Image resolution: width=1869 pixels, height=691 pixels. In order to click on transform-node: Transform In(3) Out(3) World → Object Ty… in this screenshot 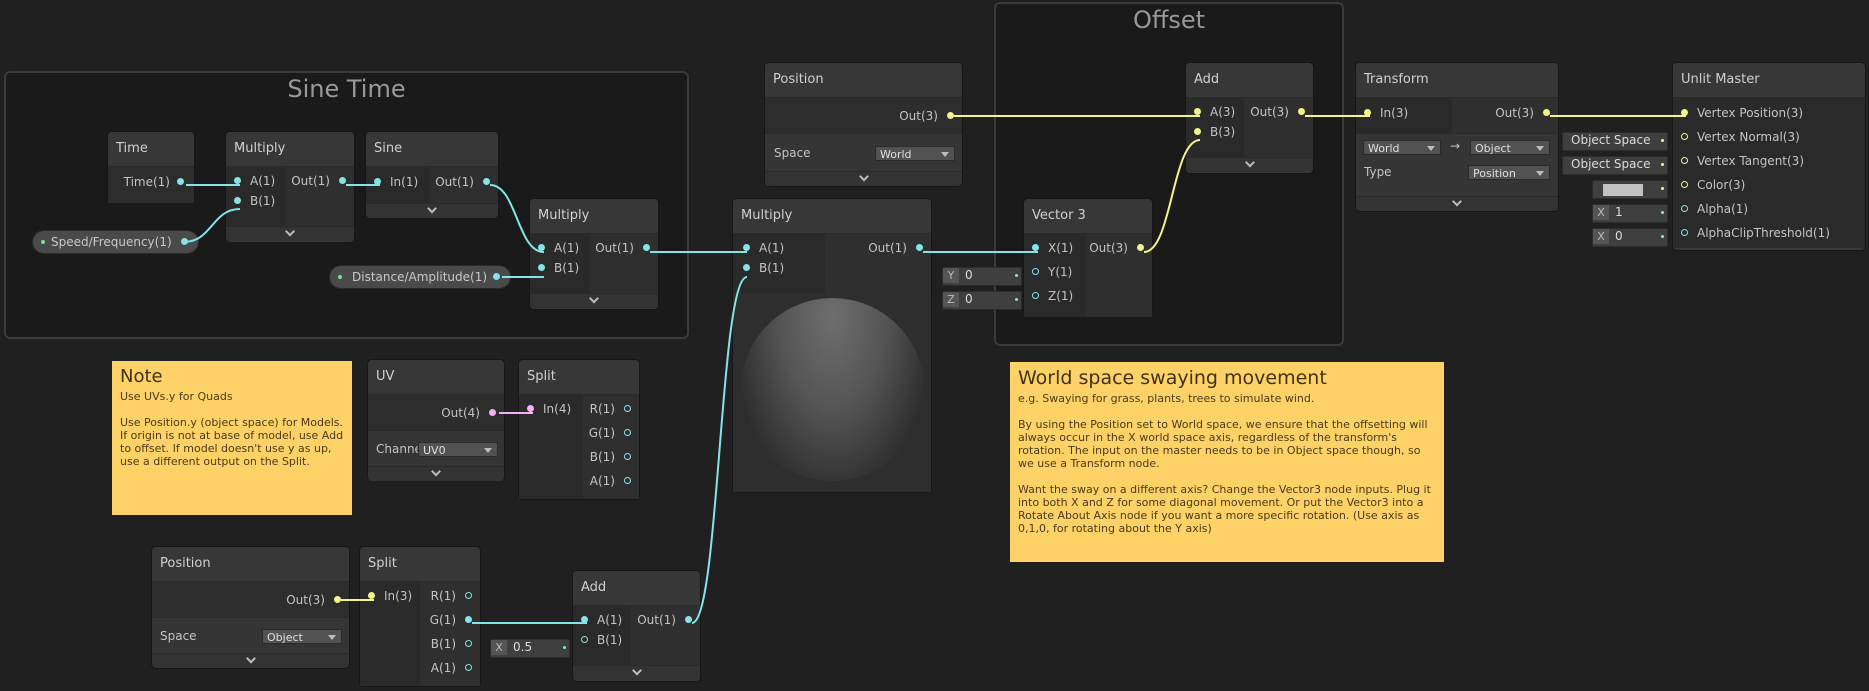, I will do `click(1457, 137)`.